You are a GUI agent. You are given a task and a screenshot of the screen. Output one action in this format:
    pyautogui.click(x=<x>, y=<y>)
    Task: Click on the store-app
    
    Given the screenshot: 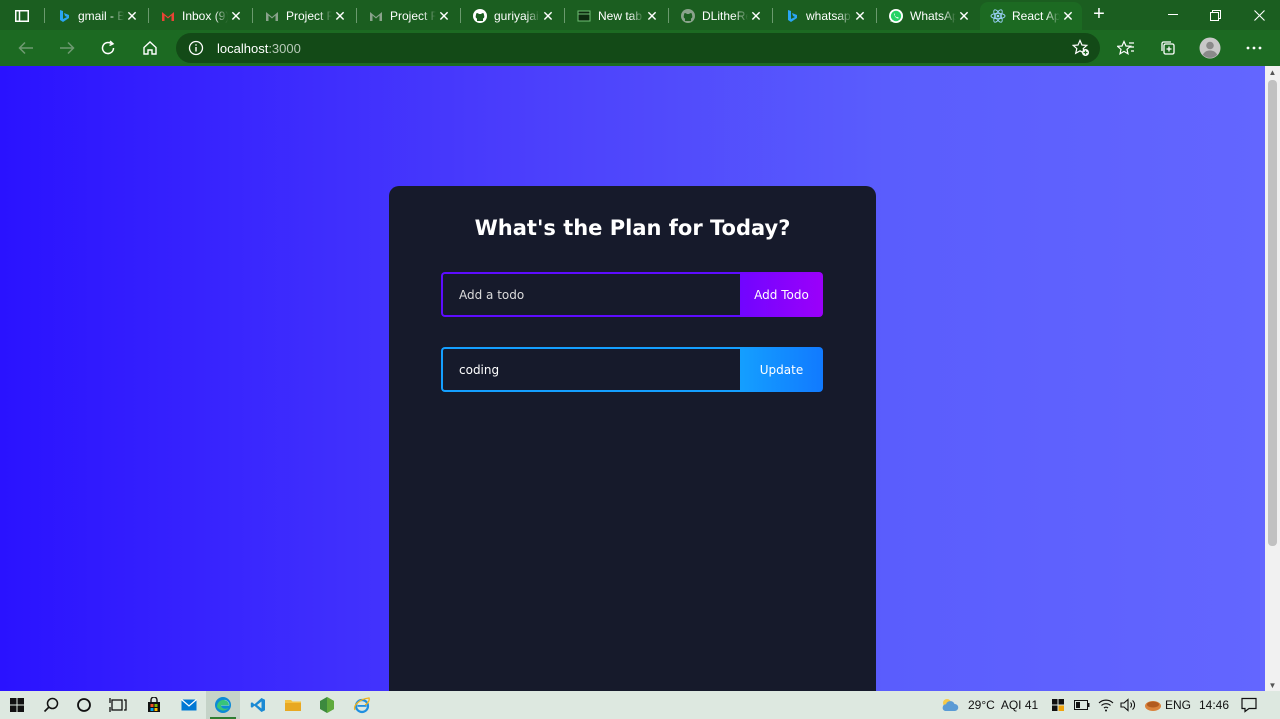 What is the action you would take?
    pyautogui.click(x=154, y=705)
    